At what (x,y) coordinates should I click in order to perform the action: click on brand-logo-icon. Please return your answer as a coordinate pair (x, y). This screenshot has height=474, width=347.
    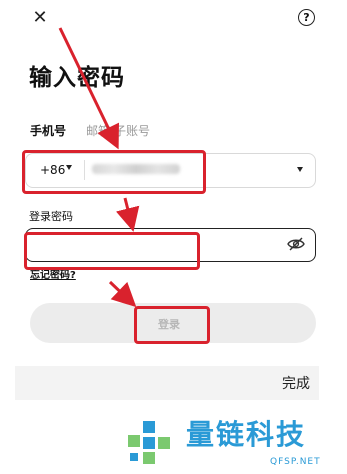
    Looking at the image, I should click on (149, 442).